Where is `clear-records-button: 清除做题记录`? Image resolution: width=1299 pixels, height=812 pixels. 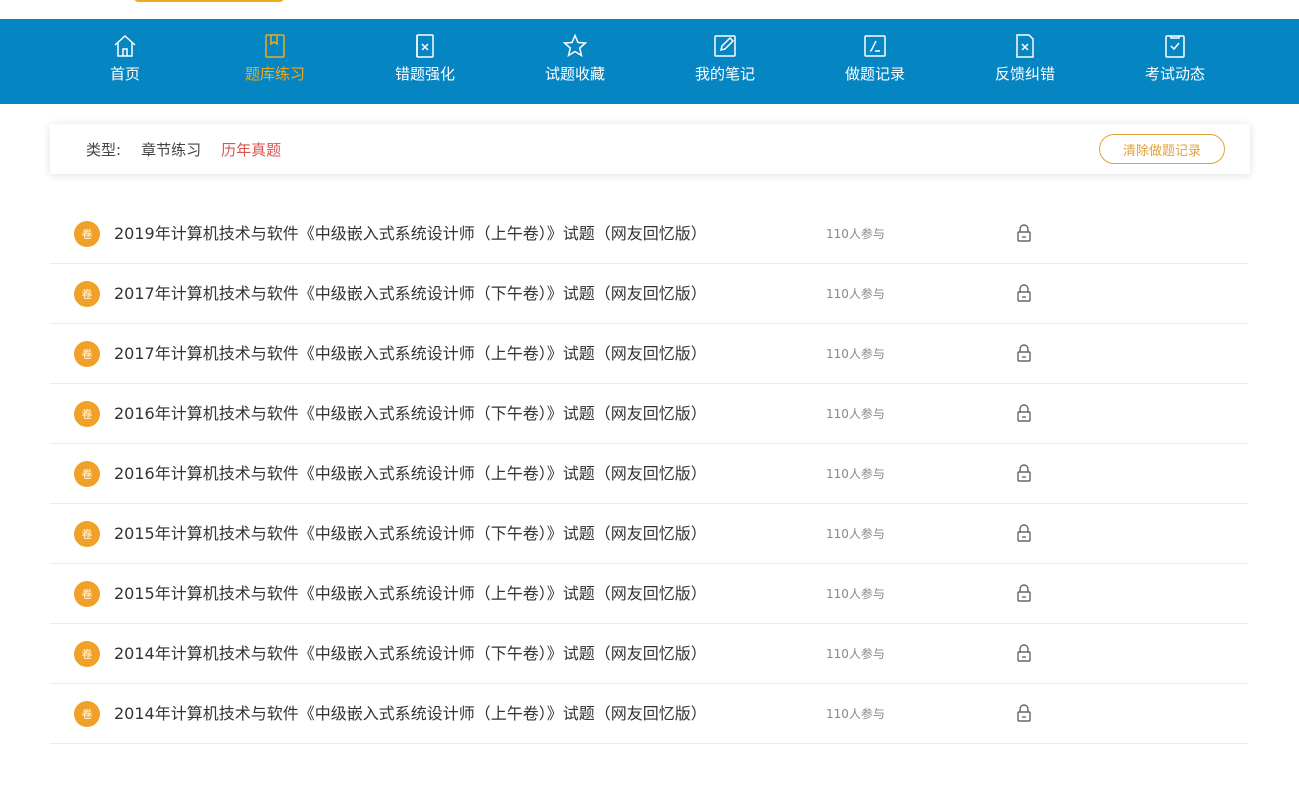 clear-records-button: 清除做题记录 is located at coordinates (1162, 149).